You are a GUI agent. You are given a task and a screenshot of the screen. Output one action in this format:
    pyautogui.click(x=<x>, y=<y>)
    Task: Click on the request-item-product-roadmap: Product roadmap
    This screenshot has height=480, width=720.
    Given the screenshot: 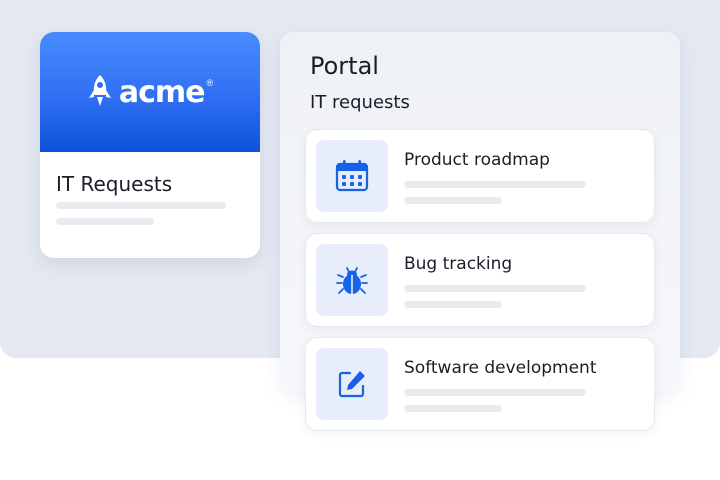 What is the action you would take?
    pyautogui.click(x=480, y=176)
    